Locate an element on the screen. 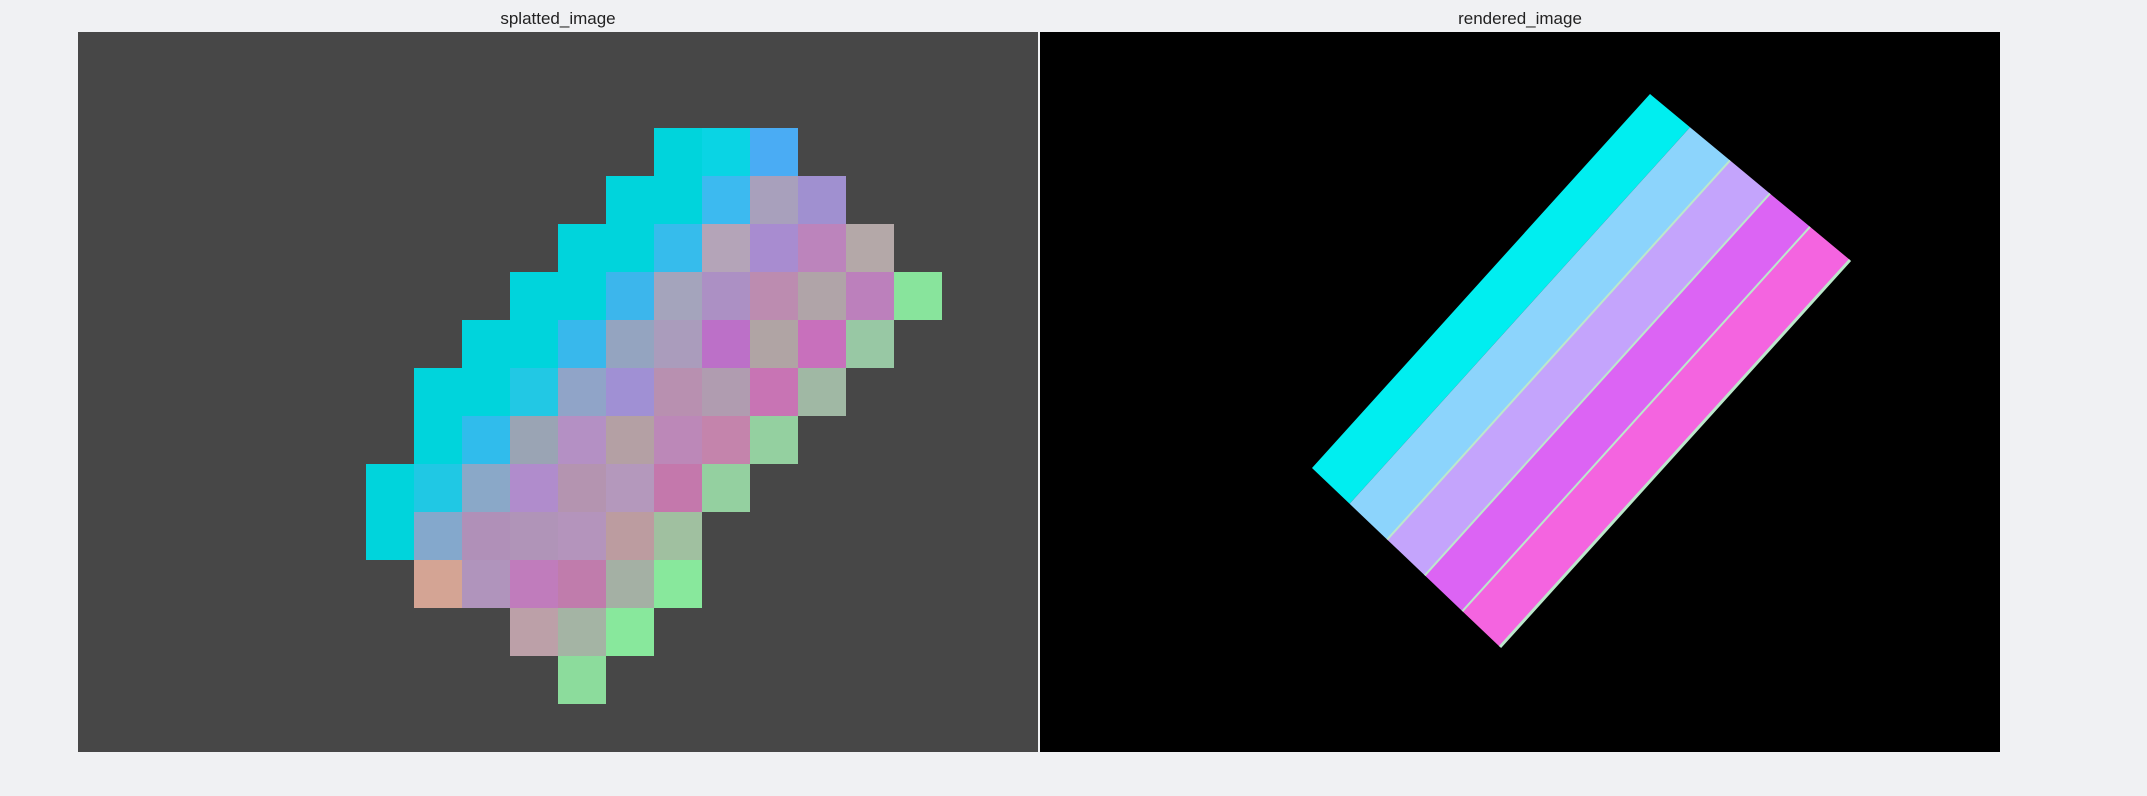 Image resolution: width=2147 pixels, height=796 pixels. rendered-panel-title: rendered_image is located at coordinates (1520, 18).